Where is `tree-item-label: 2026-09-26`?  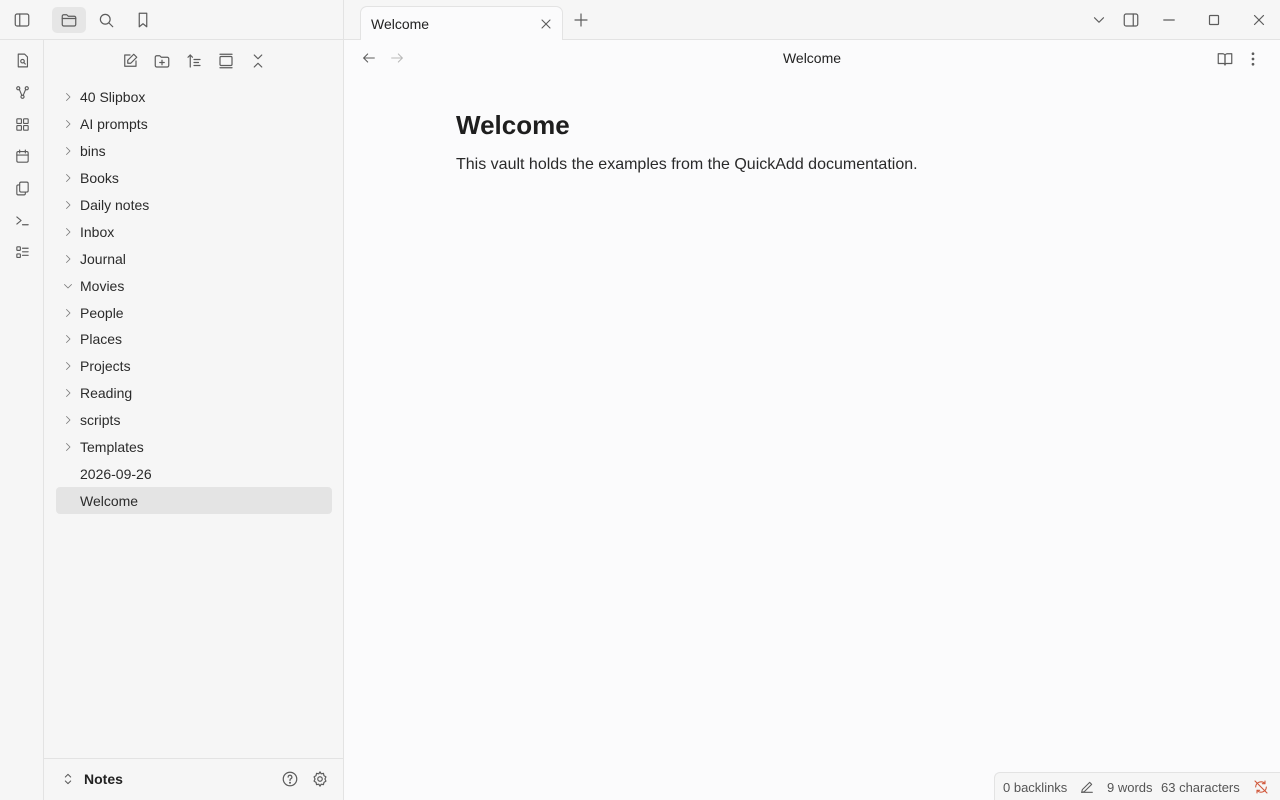
tree-item-label: 2026-09-26 is located at coordinates (116, 473).